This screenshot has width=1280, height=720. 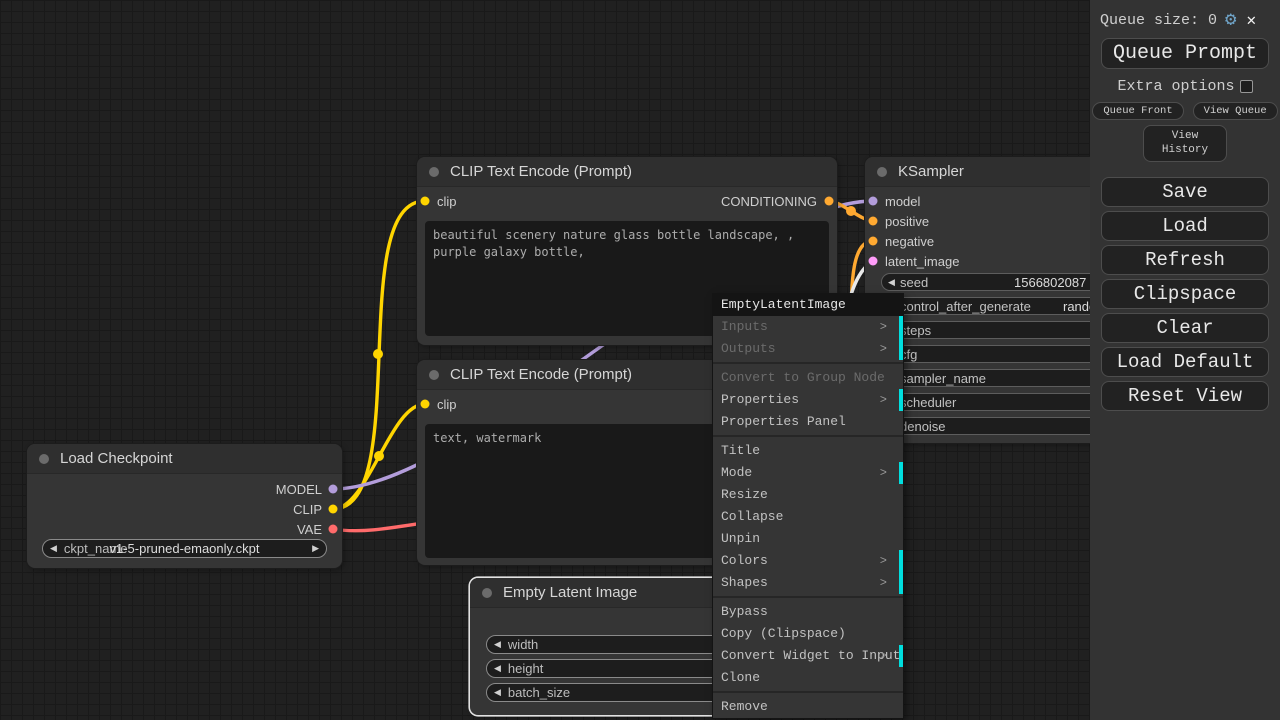 I want to click on load-default-button: Load Default, so click(x=1185, y=361).